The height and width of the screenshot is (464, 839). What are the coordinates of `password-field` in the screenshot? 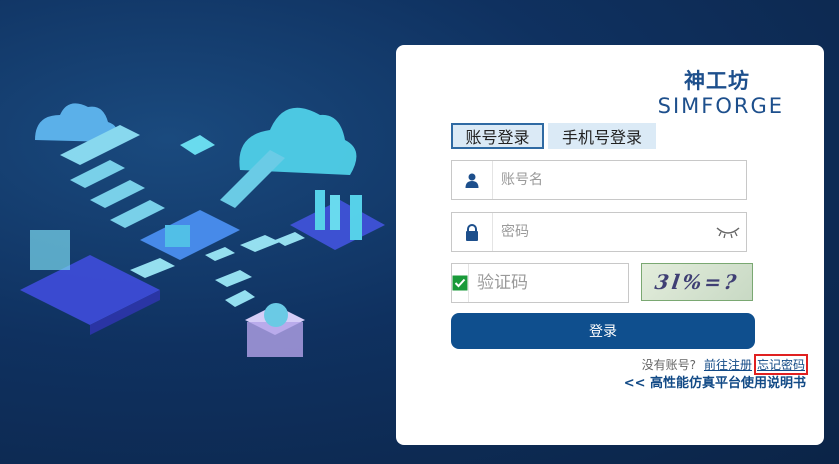 It's located at (599, 232).